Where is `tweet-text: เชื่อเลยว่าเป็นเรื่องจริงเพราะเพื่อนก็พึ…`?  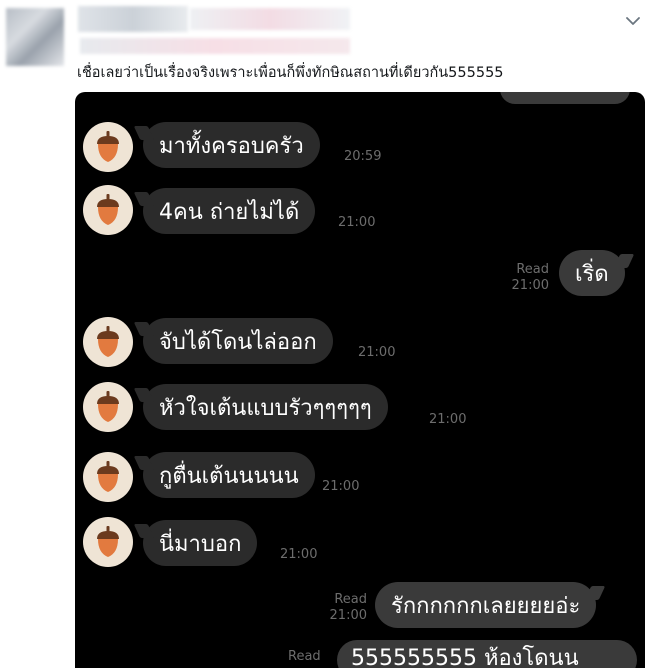
tweet-text: เชื่อเลยว่าเป็นเรื่องจริงเพราะเพื่อนก็พึ… is located at coordinates (290, 73).